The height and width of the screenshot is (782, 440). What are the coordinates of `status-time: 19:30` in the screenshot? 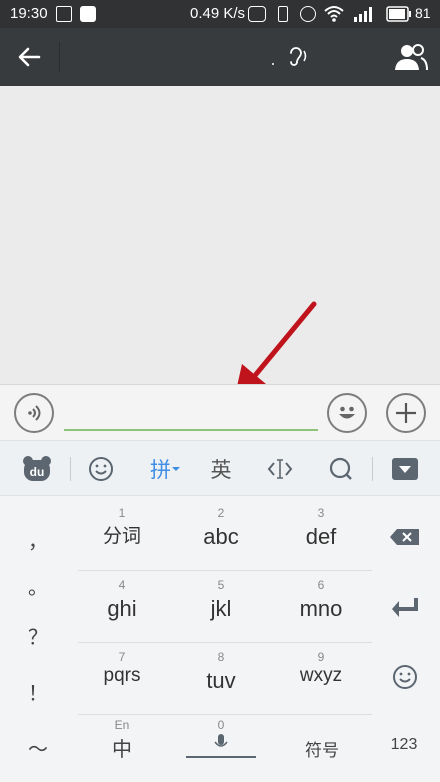 It's located at (29, 13).